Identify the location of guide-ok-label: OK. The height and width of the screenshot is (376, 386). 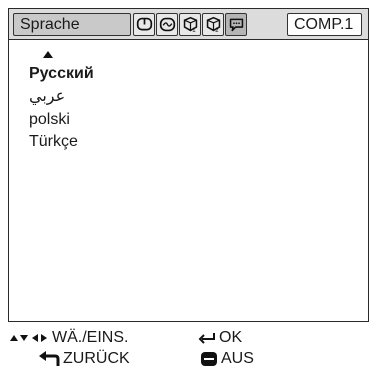
(231, 337).